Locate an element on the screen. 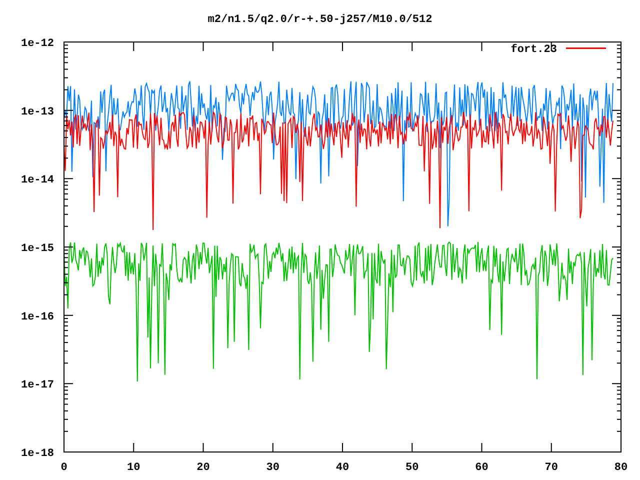 This screenshot has width=640, height=480. tick-label: 1e-15 is located at coordinates (37, 249).